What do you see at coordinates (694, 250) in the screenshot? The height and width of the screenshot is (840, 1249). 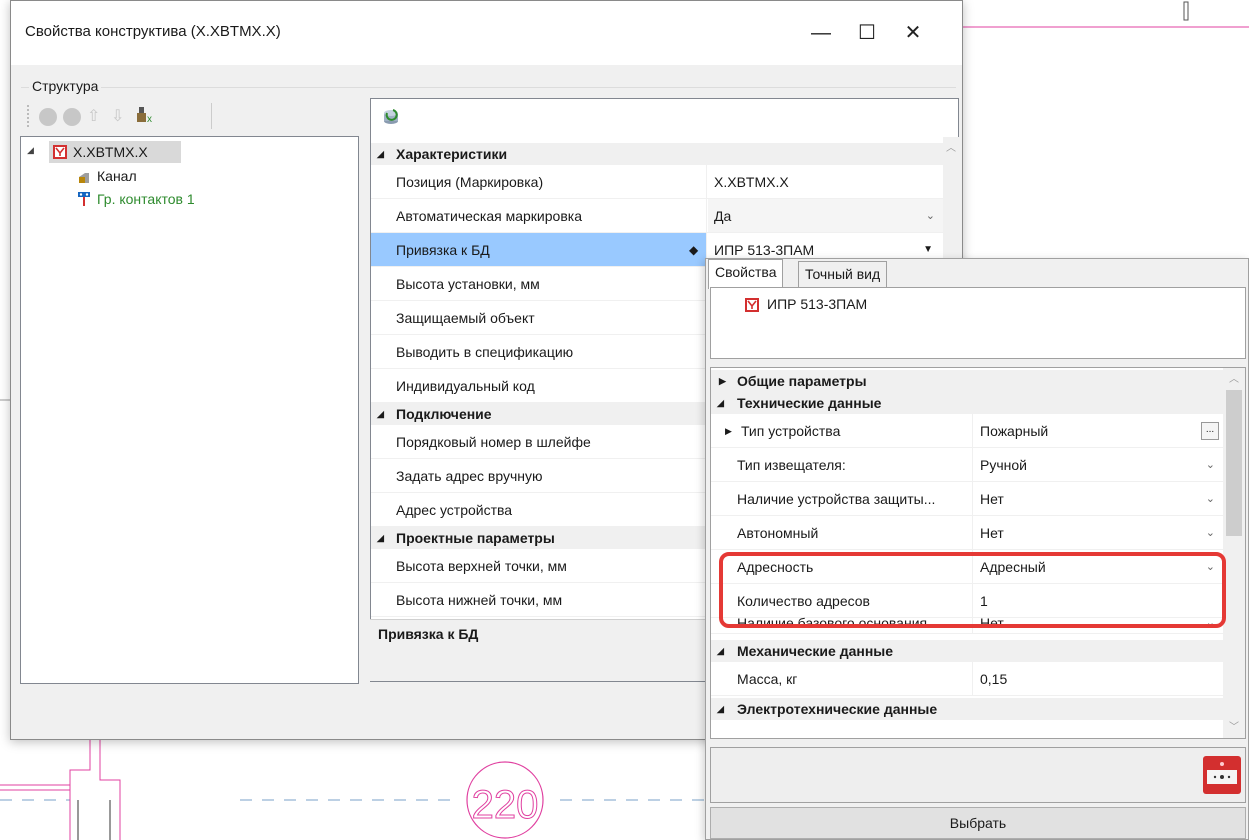 I see `diamond-icon: ◆` at bounding box center [694, 250].